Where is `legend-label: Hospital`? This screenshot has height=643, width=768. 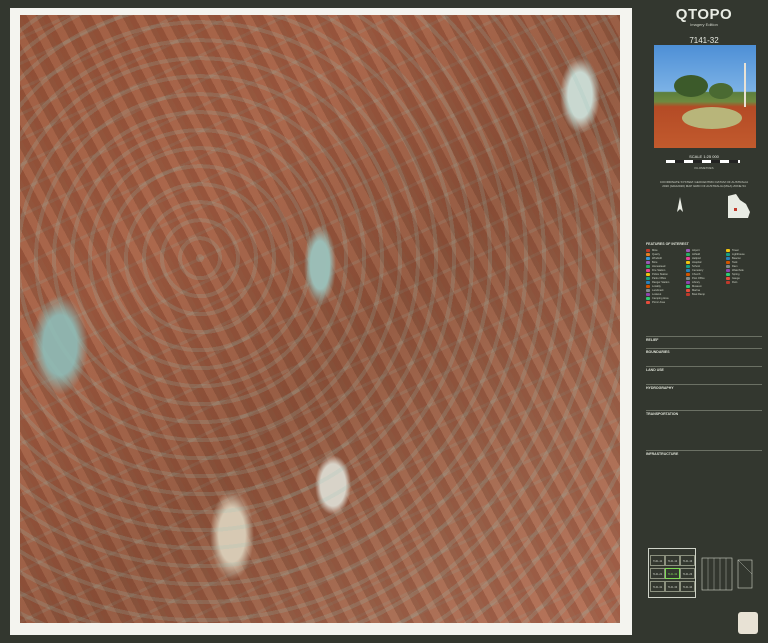
legend-label: Hospital is located at coordinates (697, 262).